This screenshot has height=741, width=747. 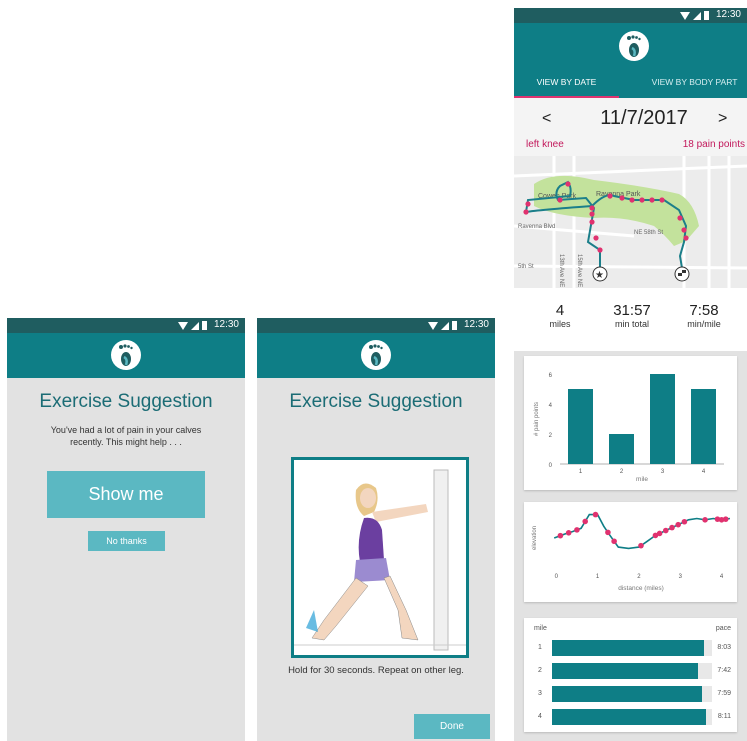 What do you see at coordinates (551, 436) in the screenshot?
I see `y-tick-label: 2` at bounding box center [551, 436].